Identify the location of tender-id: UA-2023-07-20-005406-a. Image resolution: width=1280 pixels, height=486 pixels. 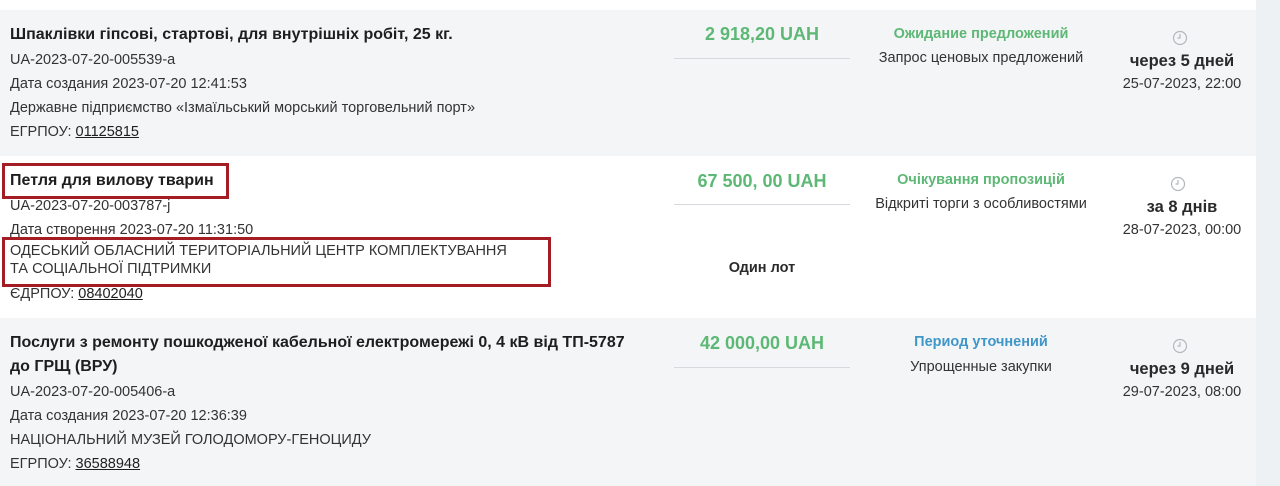
(93, 392).